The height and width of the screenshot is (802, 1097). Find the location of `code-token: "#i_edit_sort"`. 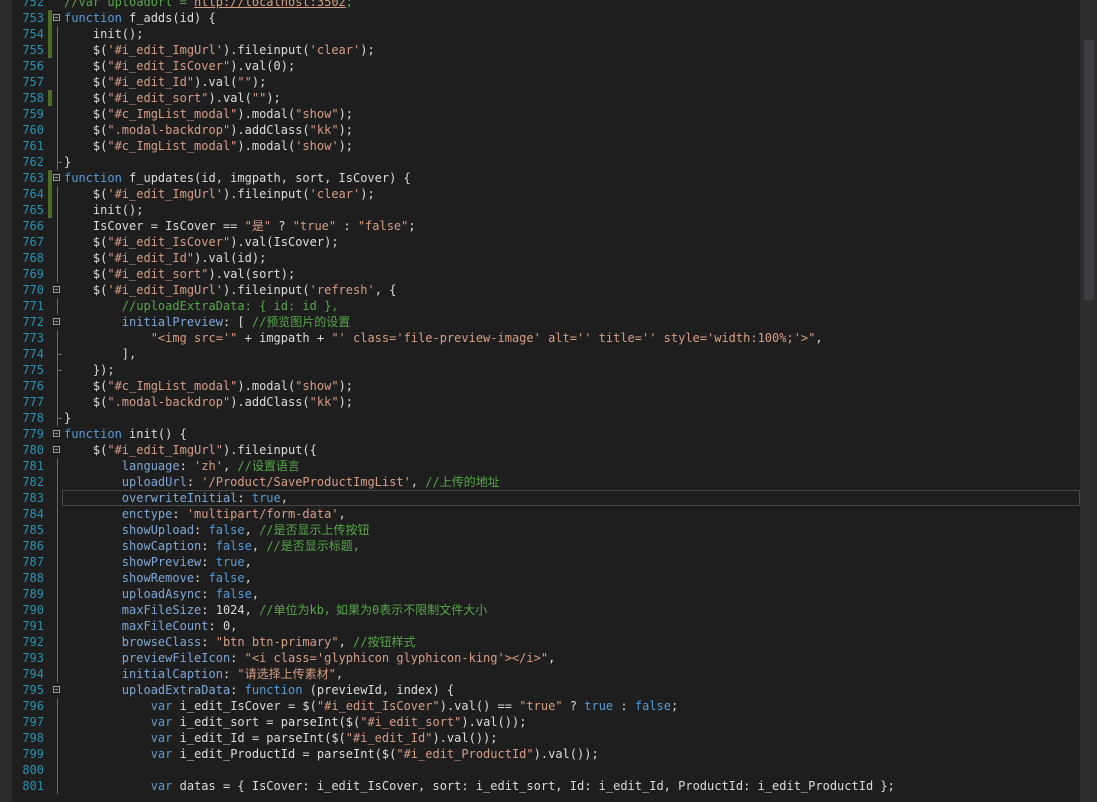

code-token: "#i_edit_sort" is located at coordinates (158, 274).